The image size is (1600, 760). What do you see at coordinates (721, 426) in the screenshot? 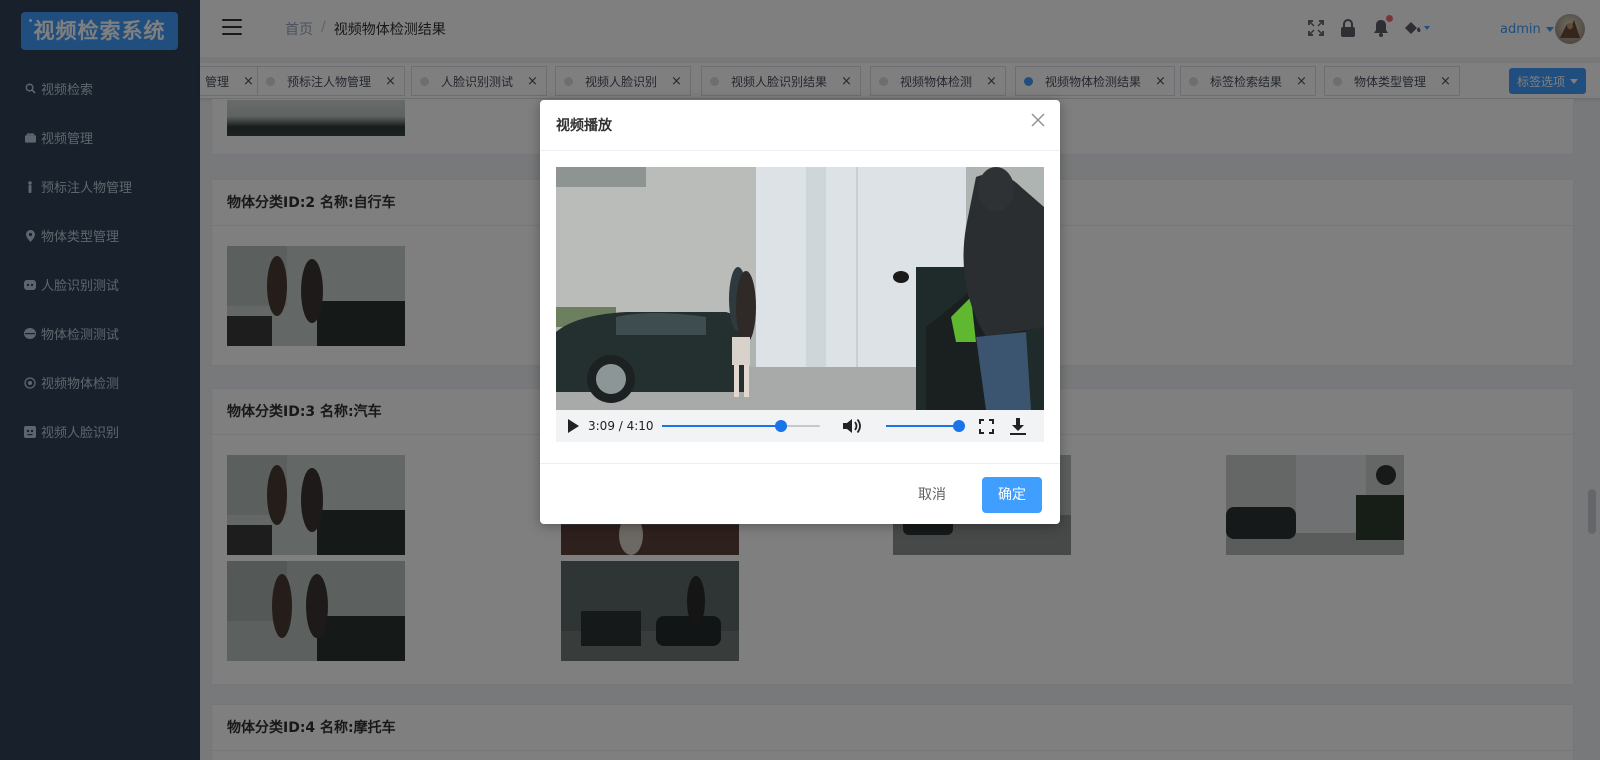
I see `video-progress-fill` at bounding box center [721, 426].